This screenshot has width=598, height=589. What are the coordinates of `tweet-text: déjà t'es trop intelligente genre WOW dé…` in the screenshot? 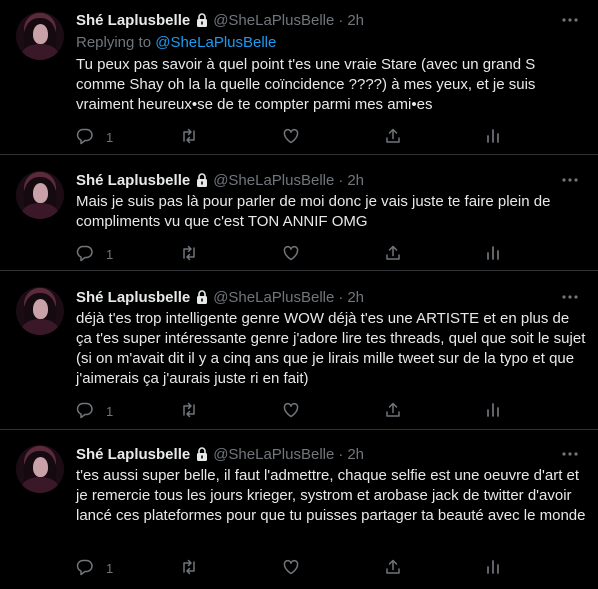 It's located at (333, 348).